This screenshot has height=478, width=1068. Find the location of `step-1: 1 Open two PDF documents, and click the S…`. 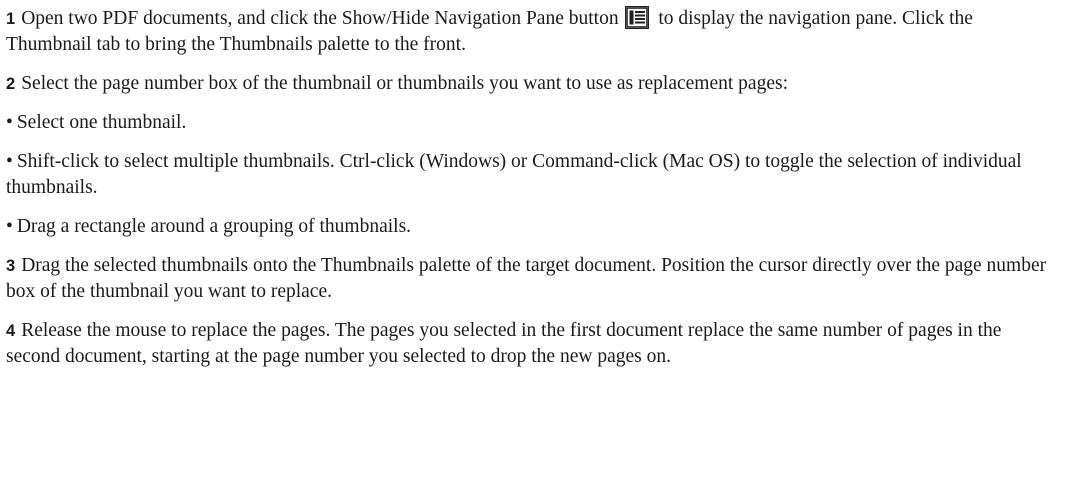

step-1: 1 Open two PDF documents, and click the S… is located at coordinates (531, 32).